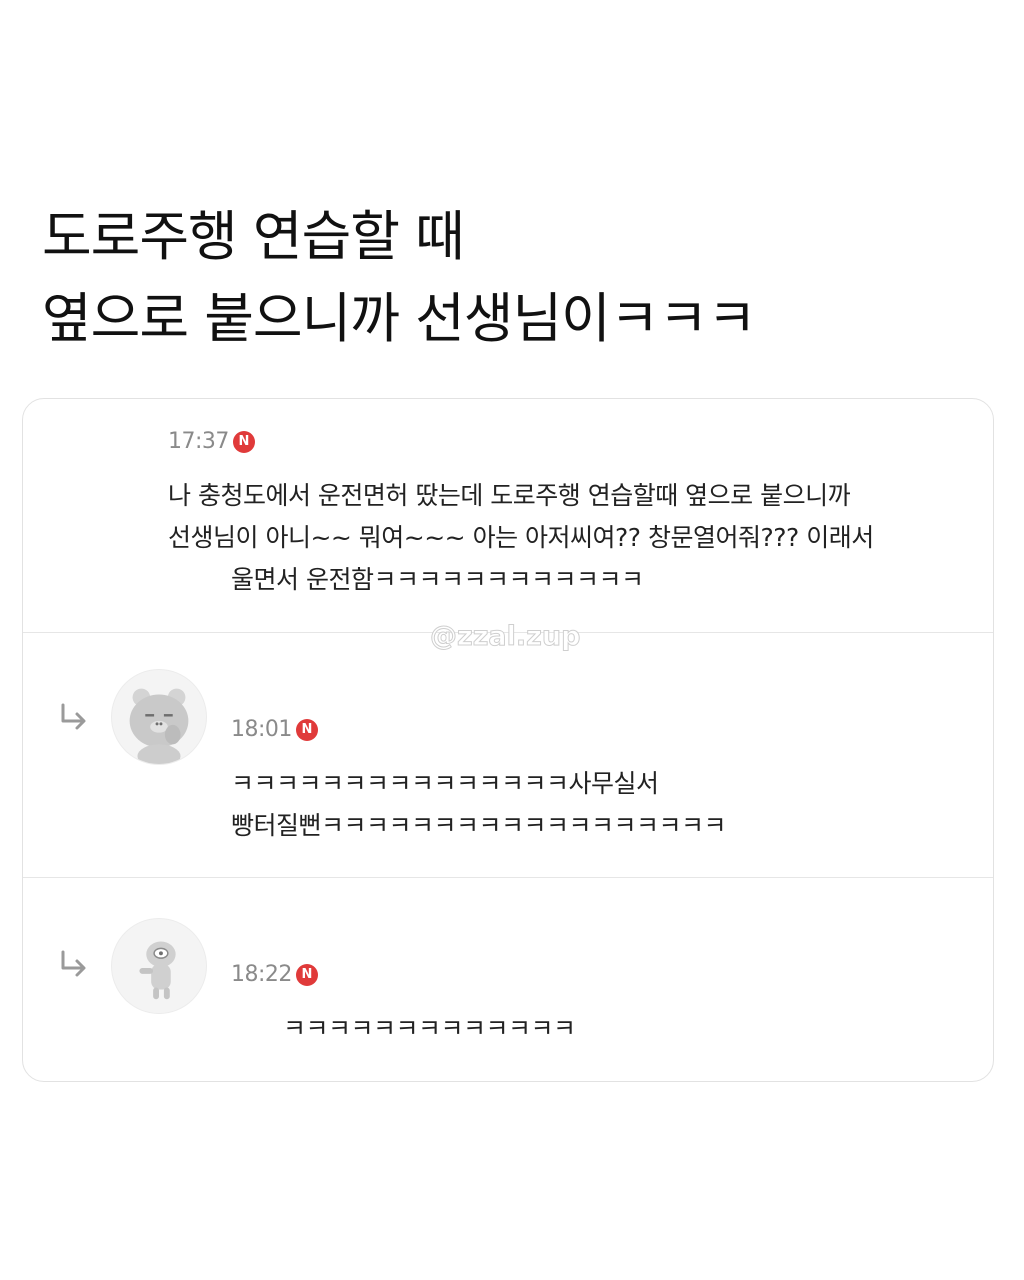 The image size is (1024, 1280). Describe the element at coordinates (522, 278) in the screenshot. I see `headline: 도로주행 연습할 때 옆으로 붙으니까 선생님이ㅋㅋㅋ` at that location.